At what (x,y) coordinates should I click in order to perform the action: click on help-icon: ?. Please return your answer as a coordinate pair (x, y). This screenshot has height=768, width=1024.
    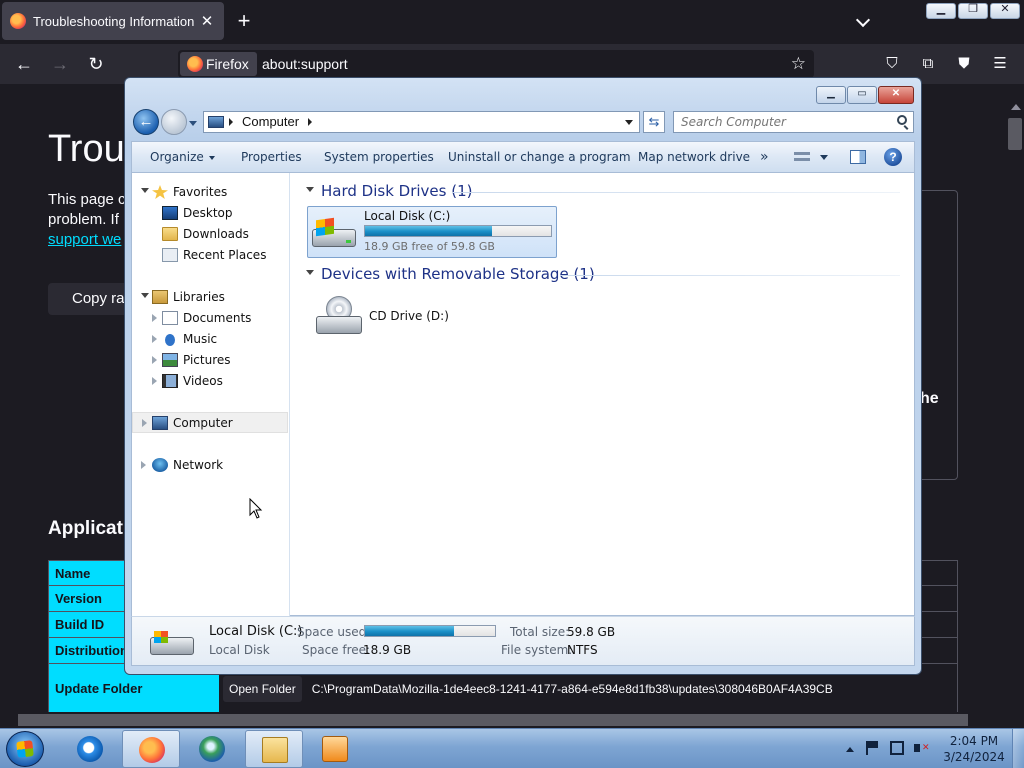
    Looking at the image, I should click on (893, 157).